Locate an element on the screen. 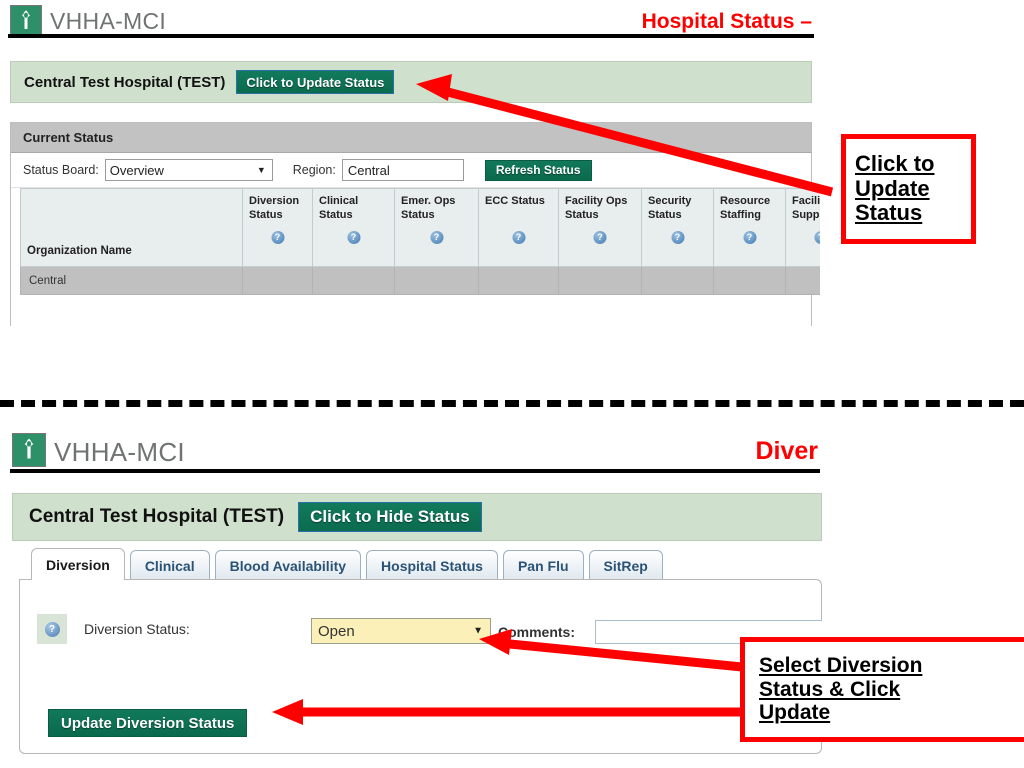 The height and width of the screenshot is (768, 1024). annotation-line-3: Update is located at coordinates (795, 713).